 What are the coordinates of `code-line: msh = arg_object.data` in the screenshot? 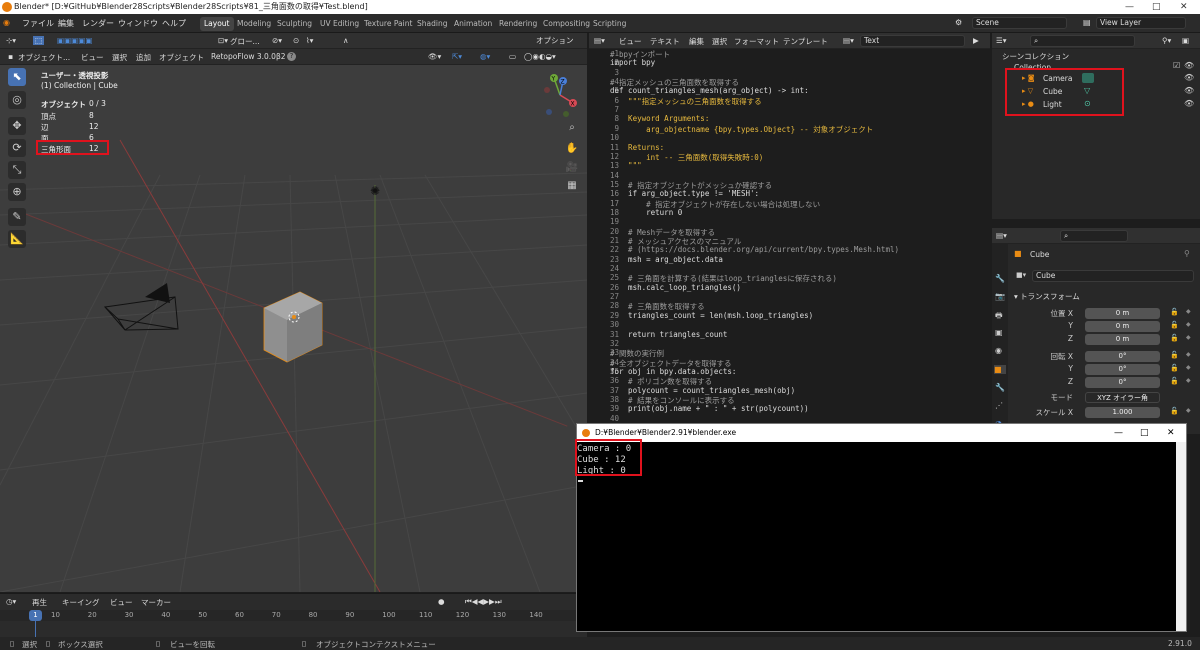 It's located at (666, 259).